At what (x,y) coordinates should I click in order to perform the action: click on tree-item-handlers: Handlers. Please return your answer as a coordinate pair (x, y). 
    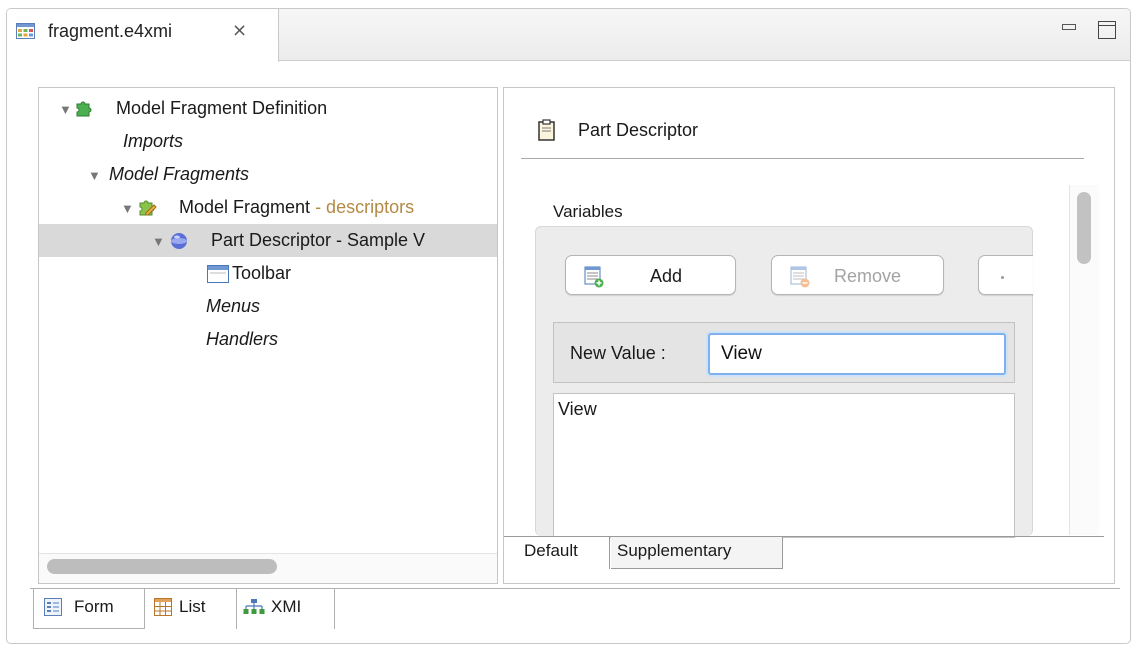
    Looking at the image, I should click on (268, 339).